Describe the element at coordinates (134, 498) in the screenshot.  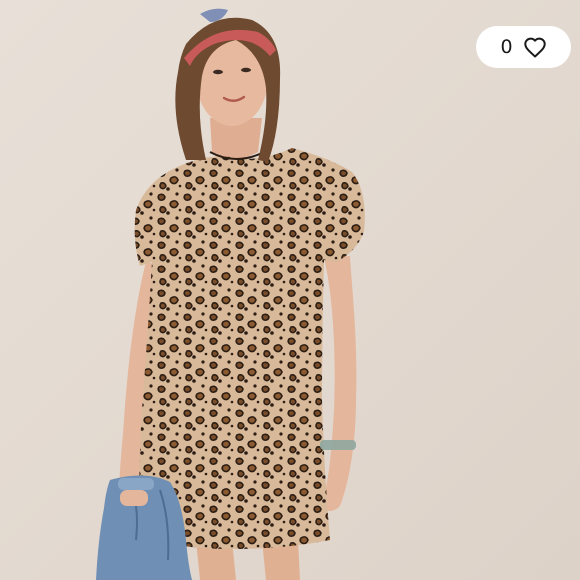
I see `model-hand` at that location.